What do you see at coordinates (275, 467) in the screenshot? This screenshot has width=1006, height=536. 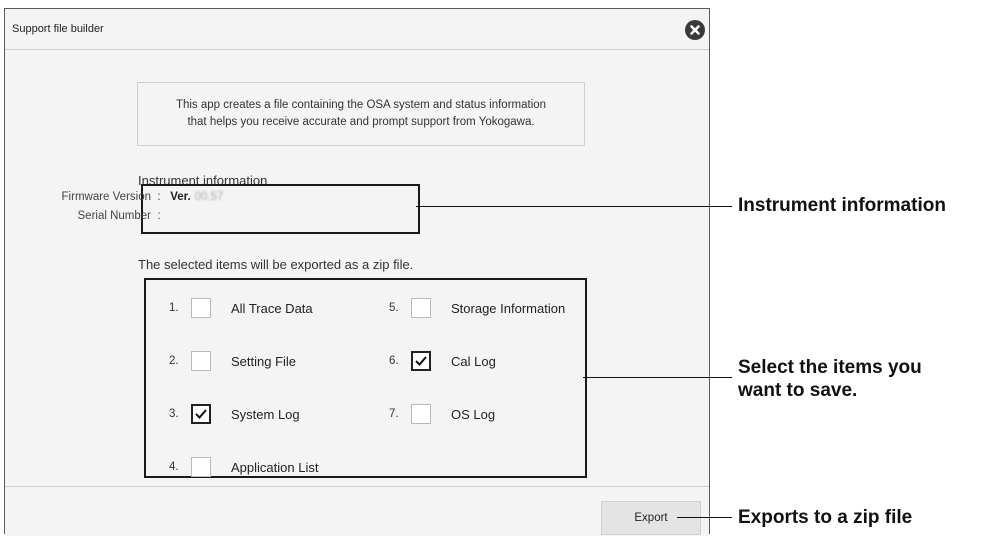 I see `item-label: Application List` at bounding box center [275, 467].